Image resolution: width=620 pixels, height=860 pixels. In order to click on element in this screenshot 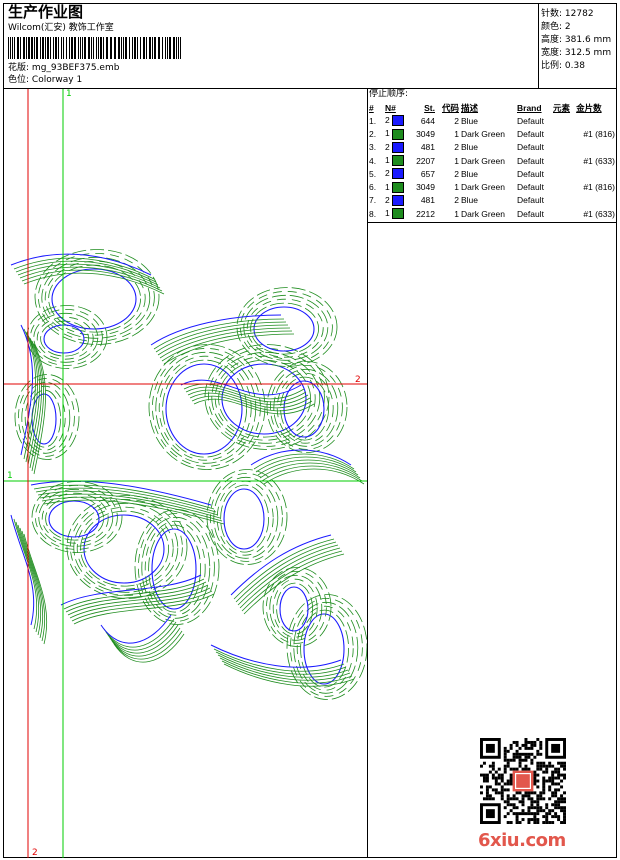, I will do `click(563, 160)`.